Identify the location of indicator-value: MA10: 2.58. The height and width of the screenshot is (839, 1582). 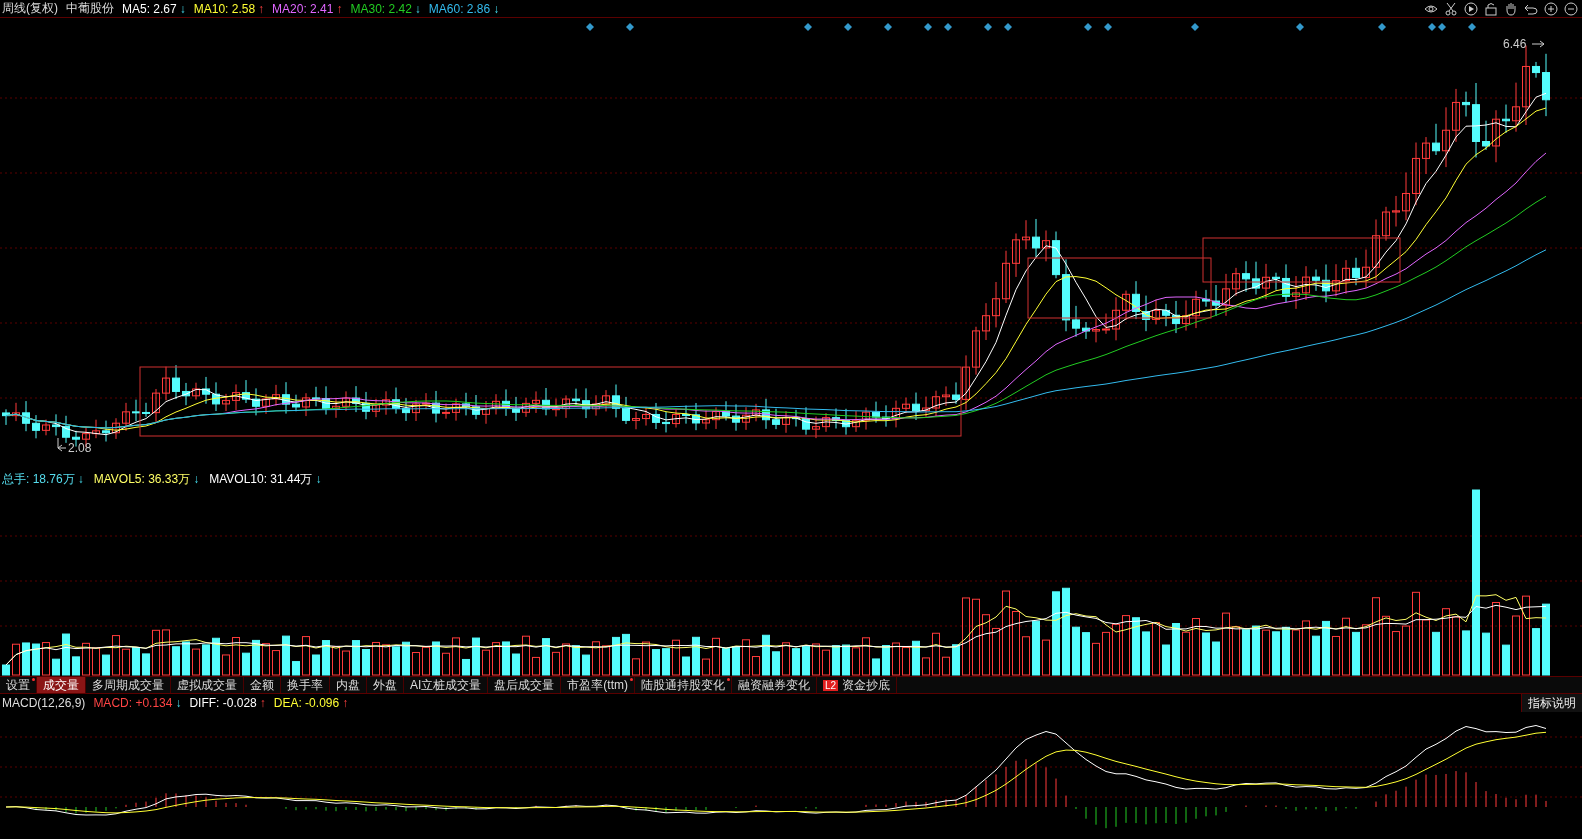
(224, 8).